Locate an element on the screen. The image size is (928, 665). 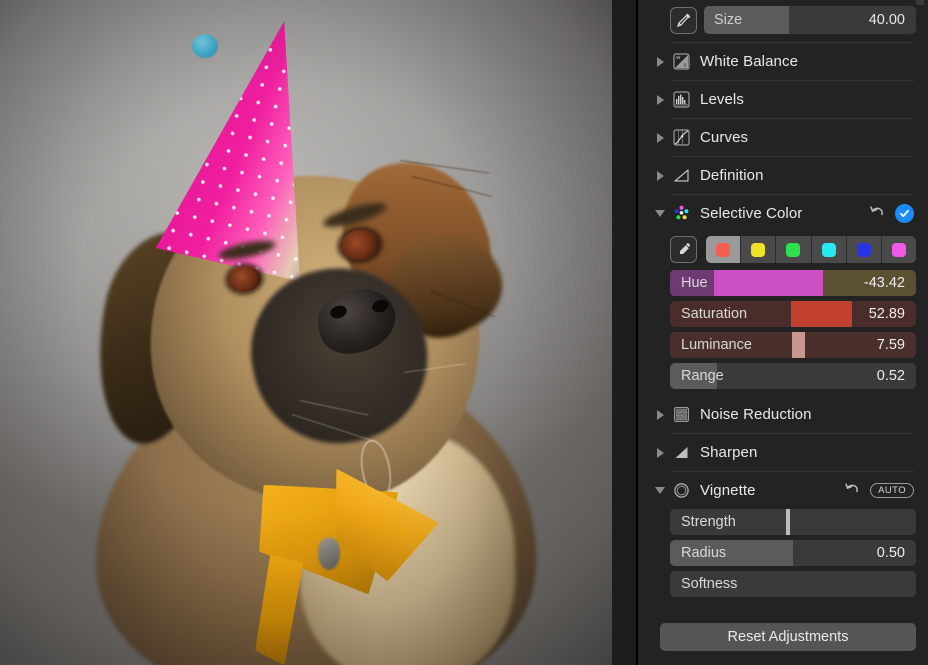
slider-label: Strength is located at coordinates (708, 522).